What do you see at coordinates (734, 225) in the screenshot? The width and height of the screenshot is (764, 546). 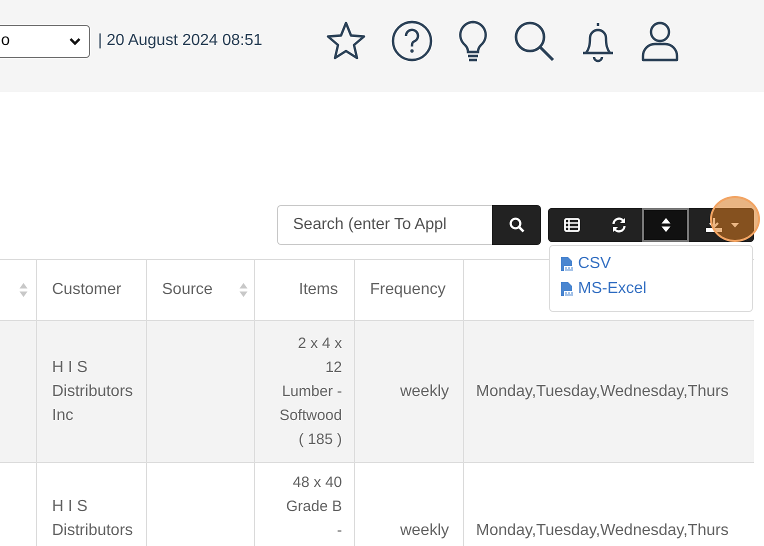 I see `caret-icon` at bounding box center [734, 225].